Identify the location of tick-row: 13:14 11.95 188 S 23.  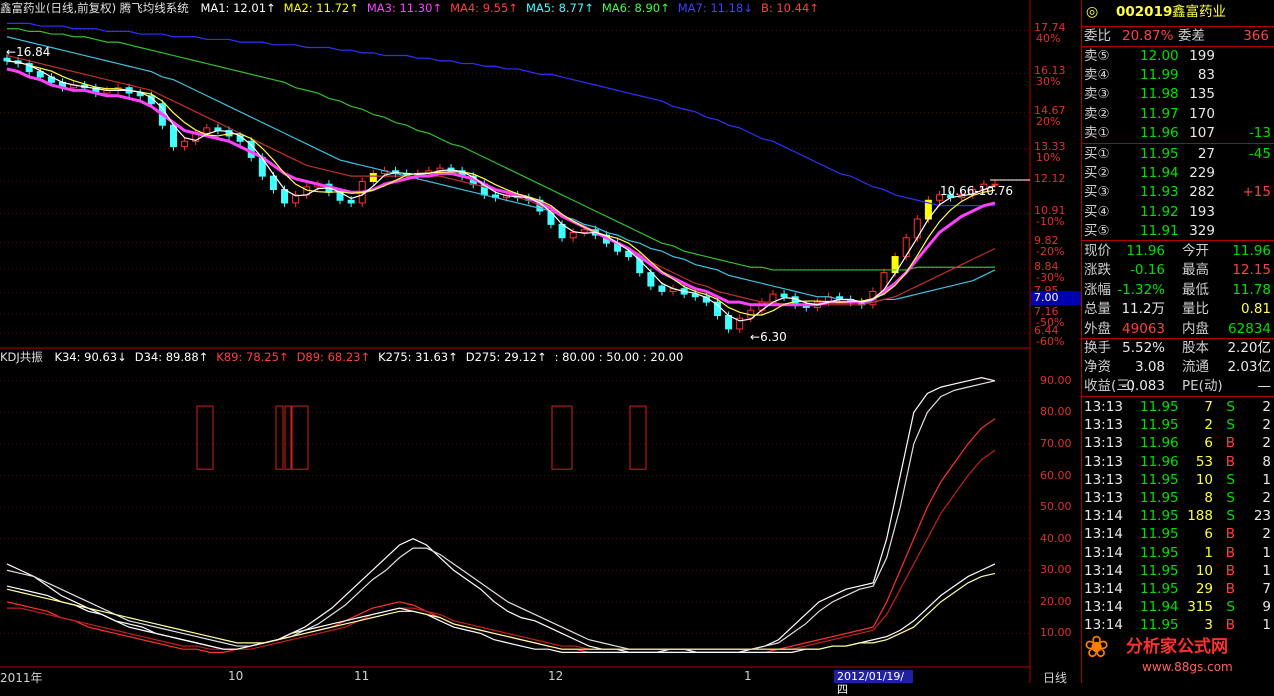
(1178, 516).